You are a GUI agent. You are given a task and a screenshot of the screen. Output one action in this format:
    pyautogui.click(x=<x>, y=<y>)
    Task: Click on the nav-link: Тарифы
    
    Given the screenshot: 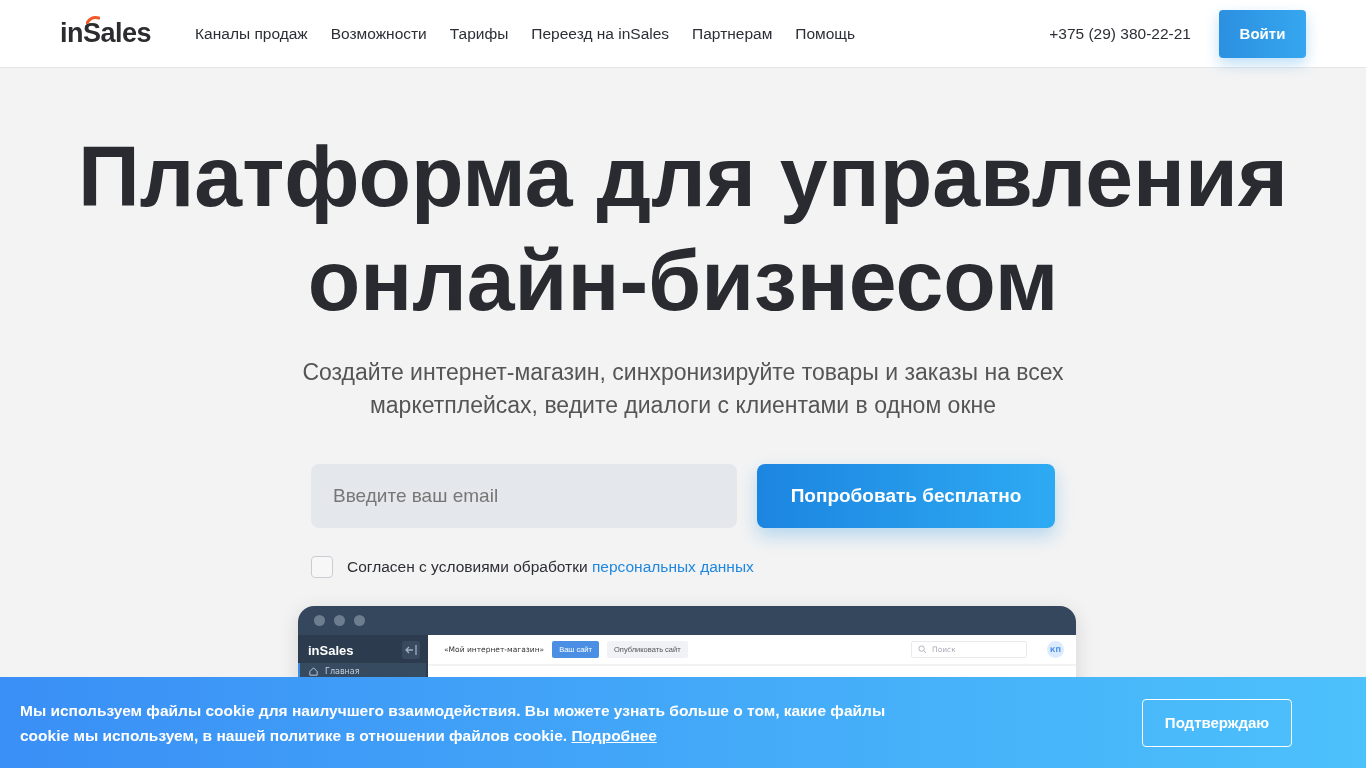 What is the action you would take?
    pyautogui.click(x=479, y=33)
    